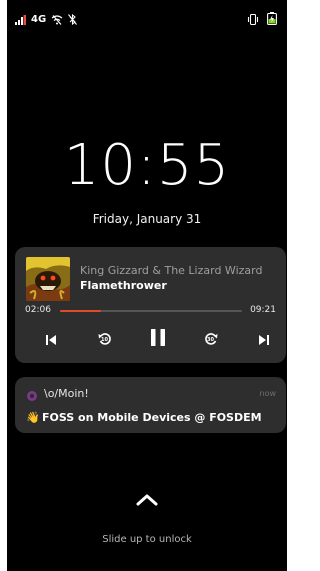 The image size is (320, 571). What do you see at coordinates (171, 270) in the screenshot?
I see `media-artist: King Gizzard & The Lizard Wizard` at bounding box center [171, 270].